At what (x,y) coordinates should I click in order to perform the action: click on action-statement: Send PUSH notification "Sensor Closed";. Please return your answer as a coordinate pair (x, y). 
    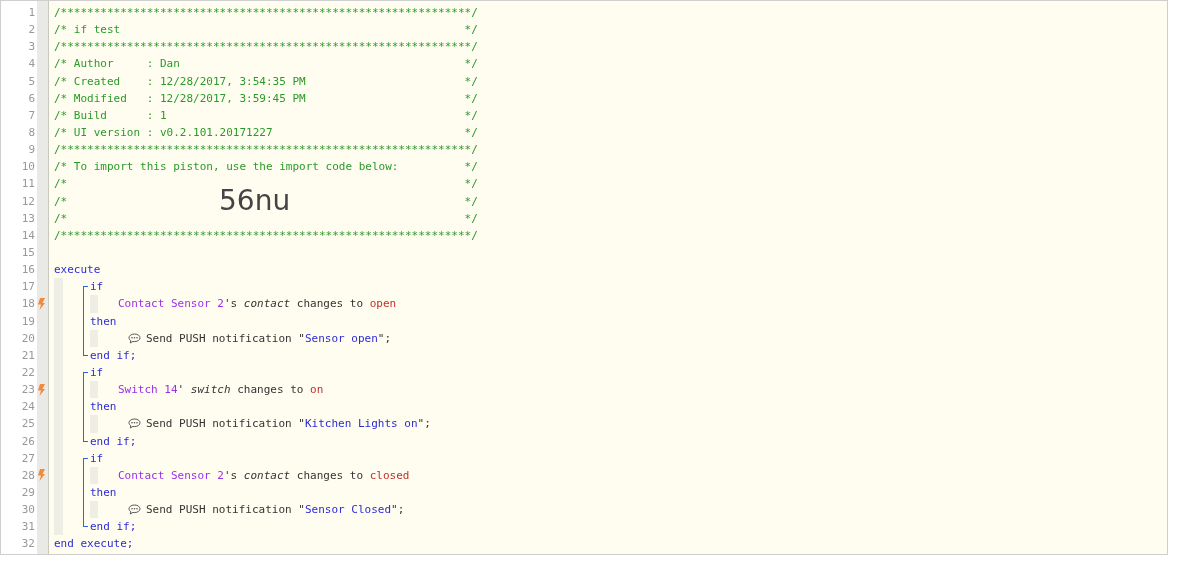
    Looking at the image, I should click on (275, 510).